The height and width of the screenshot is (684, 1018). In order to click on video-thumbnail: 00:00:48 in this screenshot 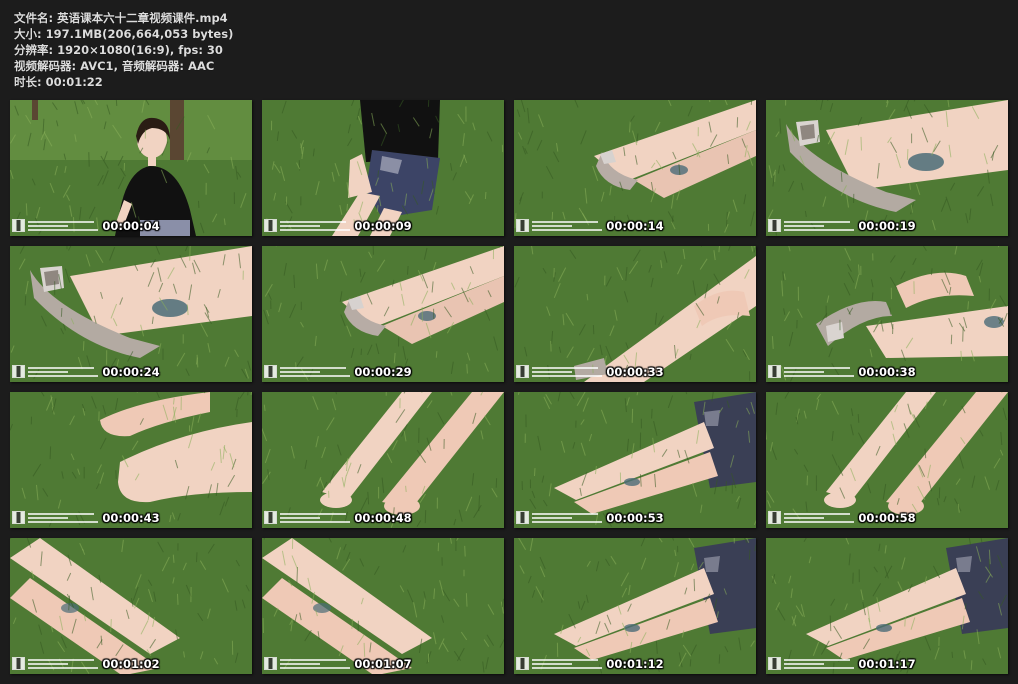, I will do `click(383, 460)`.